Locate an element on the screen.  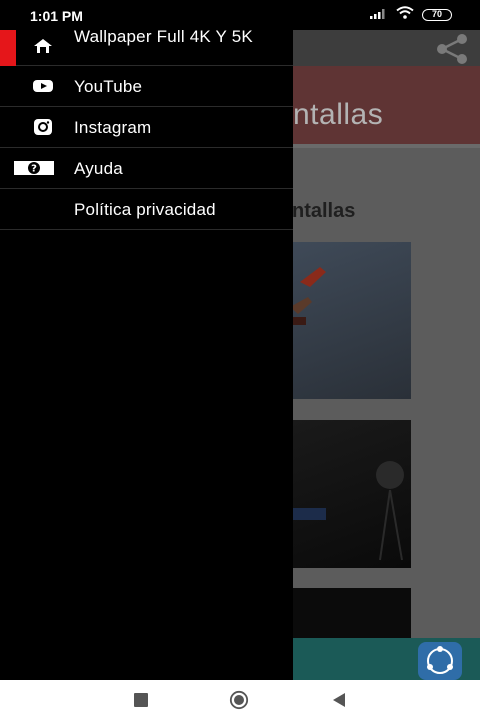
help-icon: ? is located at coordinates (34, 168).